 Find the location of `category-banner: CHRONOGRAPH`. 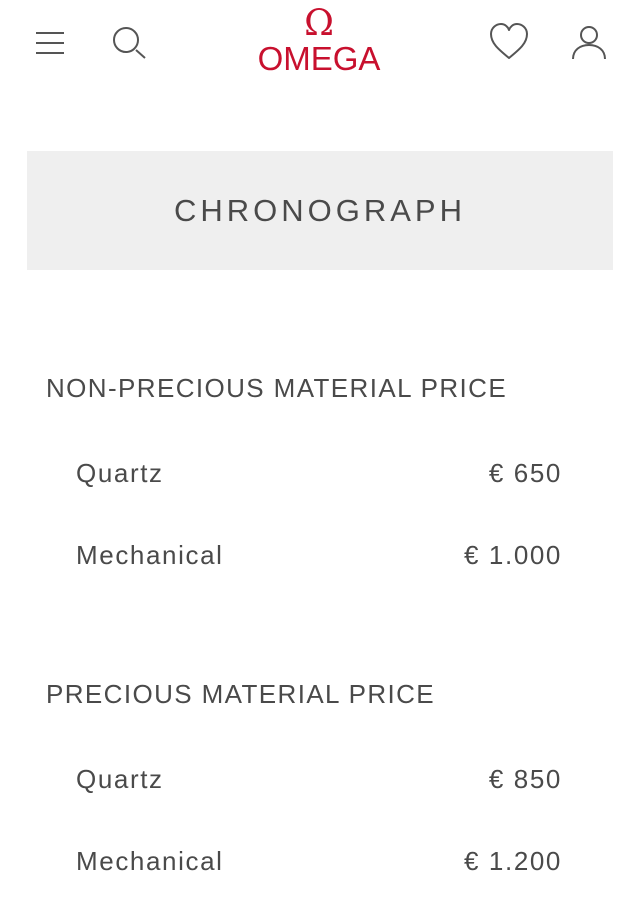

category-banner: CHRONOGRAPH is located at coordinates (320, 210).